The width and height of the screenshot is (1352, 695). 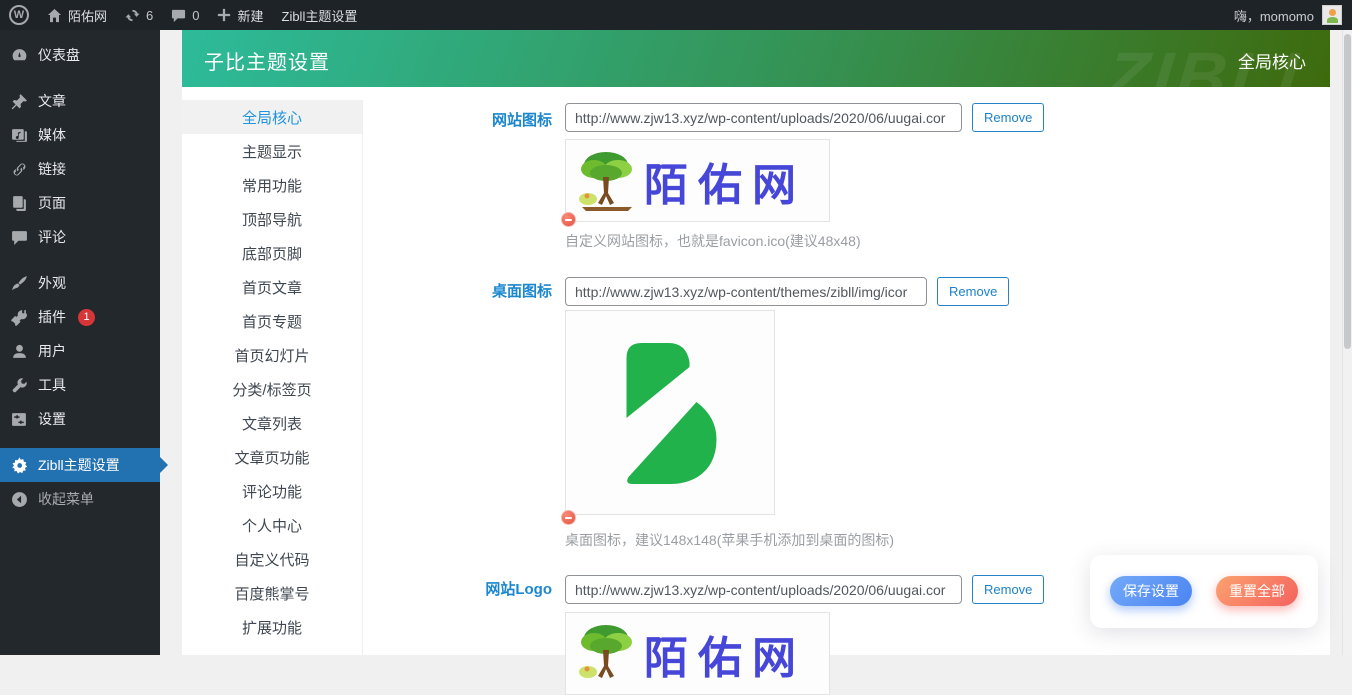 I want to click on desktop-icon-url-input, so click(x=746, y=291).